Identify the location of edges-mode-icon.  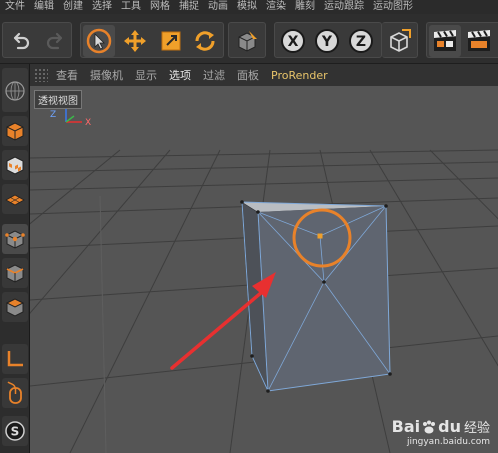
(15, 273).